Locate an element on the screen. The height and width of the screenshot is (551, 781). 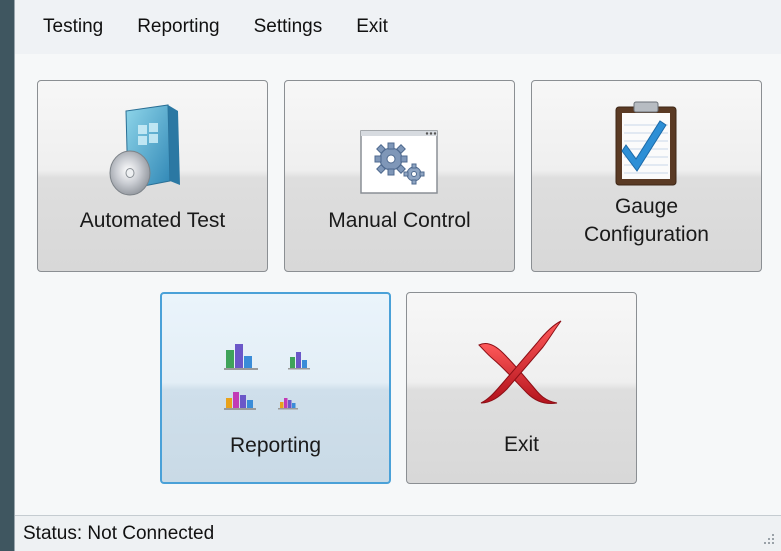
menu-settings: Settings is located at coordinates (288, 27).